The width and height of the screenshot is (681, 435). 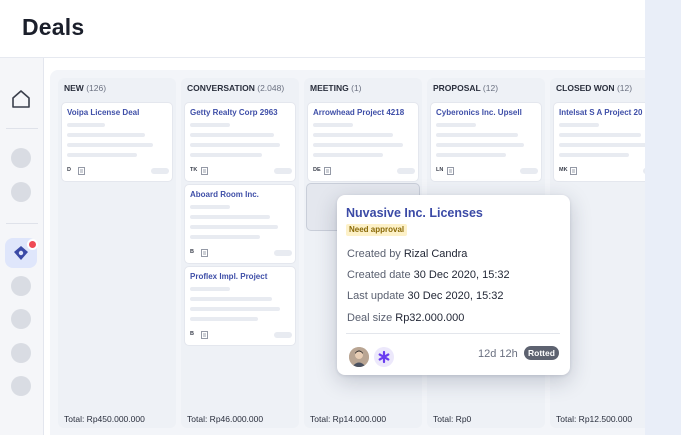 What do you see at coordinates (594, 419) in the screenshot?
I see `column-total: Total: Rp12.500.000` at bounding box center [594, 419].